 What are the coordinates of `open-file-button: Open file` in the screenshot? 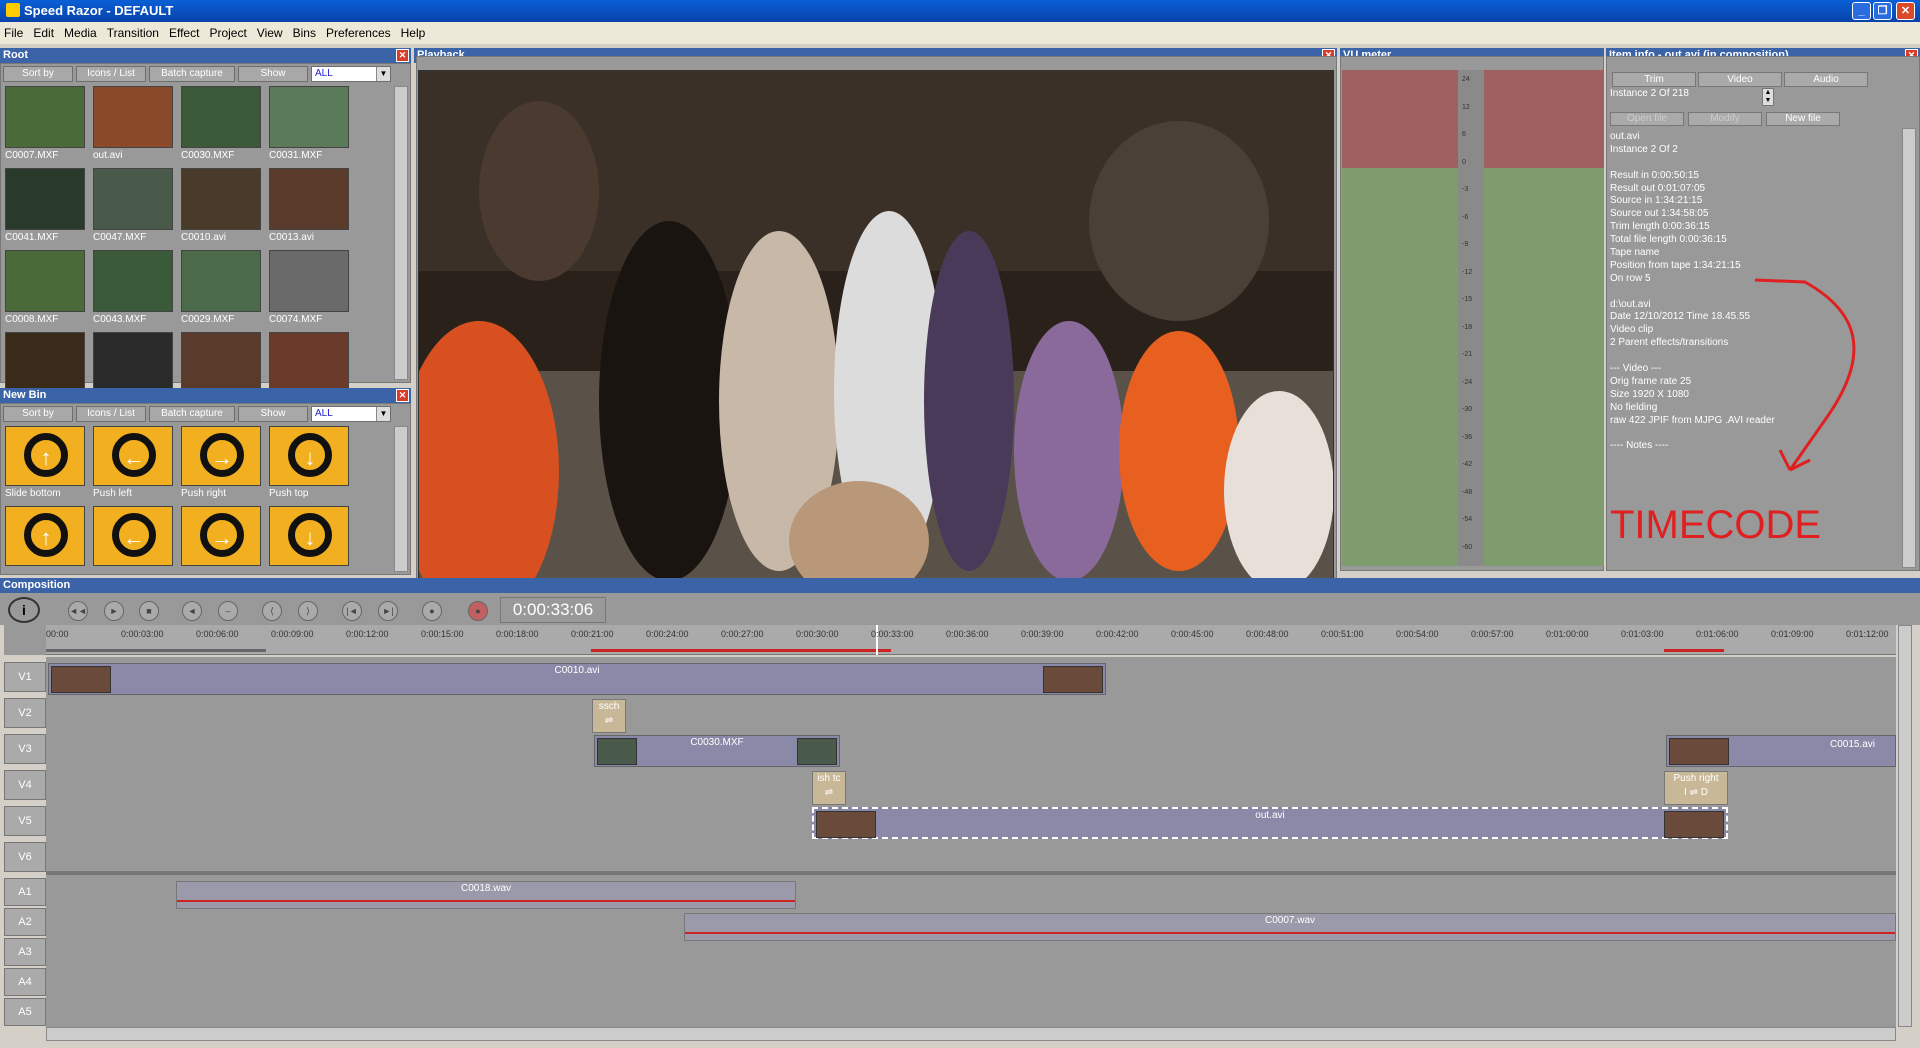 It's located at (1647, 119).